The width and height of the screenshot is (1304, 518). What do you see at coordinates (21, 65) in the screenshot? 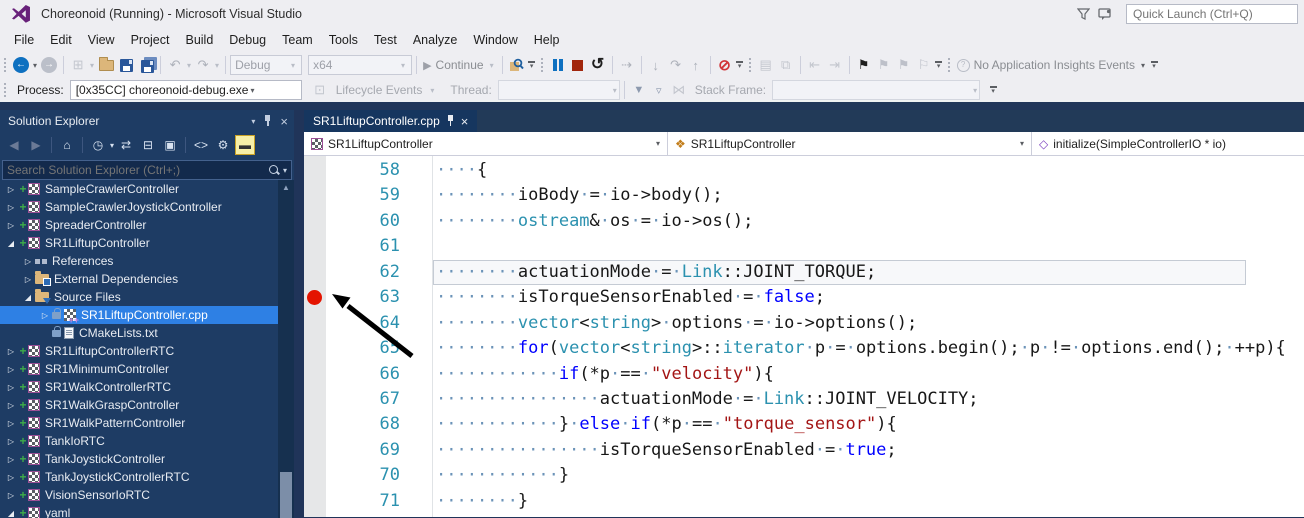
I see `navigate-backward-button: ←` at bounding box center [21, 65].